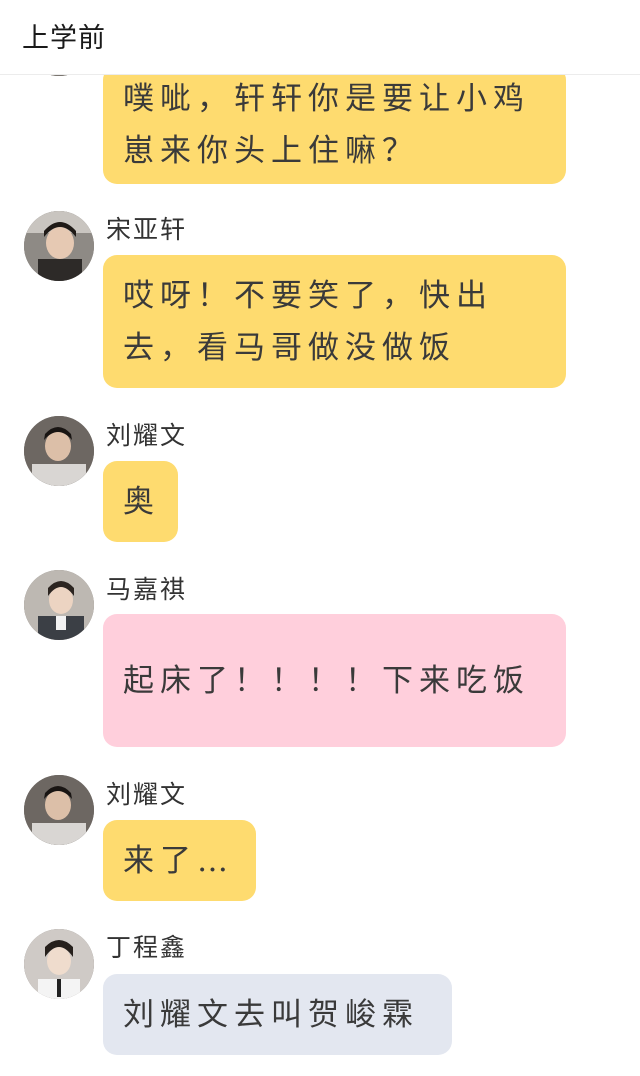  What do you see at coordinates (64, 38) in the screenshot?
I see `page-title: 上学前` at bounding box center [64, 38].